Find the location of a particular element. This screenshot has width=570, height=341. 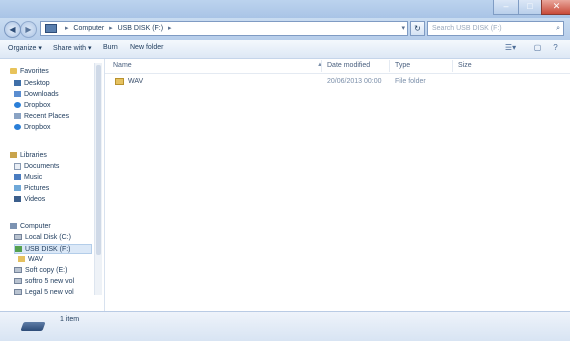

file-date-modified: 20/06/2013 00:00 is located at coordinates (354, 81).